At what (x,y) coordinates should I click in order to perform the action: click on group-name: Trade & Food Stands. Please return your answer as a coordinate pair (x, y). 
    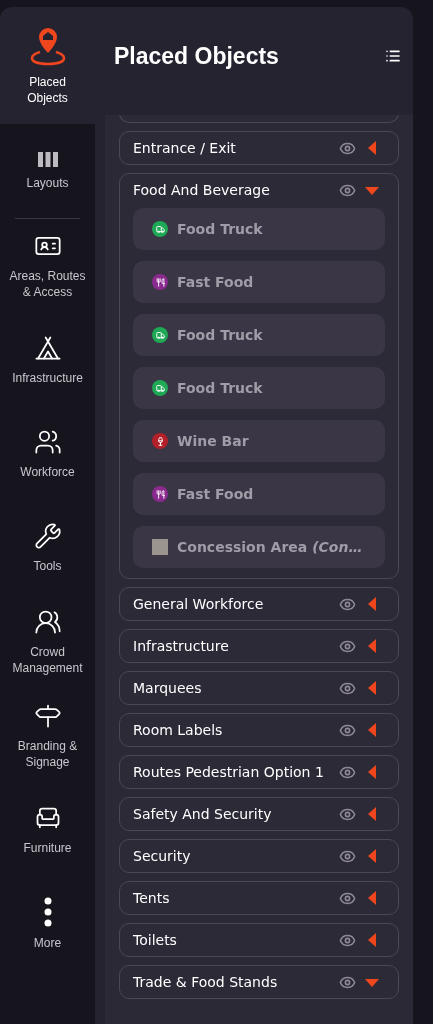
    Looking at the image, I should click on (232, 982).